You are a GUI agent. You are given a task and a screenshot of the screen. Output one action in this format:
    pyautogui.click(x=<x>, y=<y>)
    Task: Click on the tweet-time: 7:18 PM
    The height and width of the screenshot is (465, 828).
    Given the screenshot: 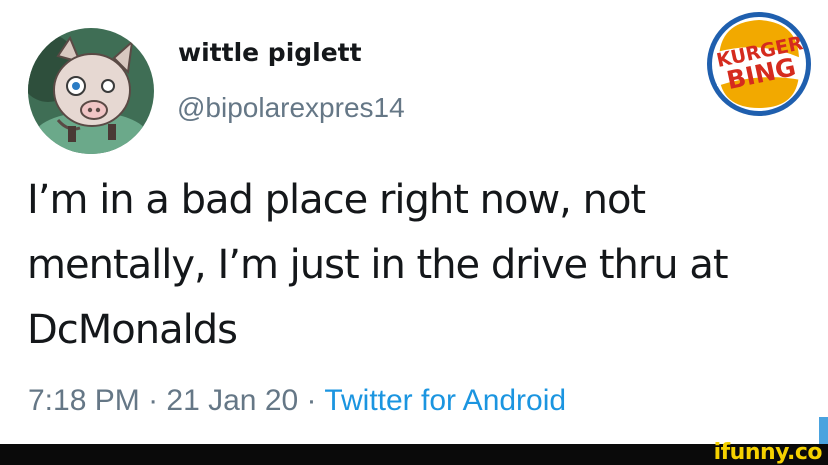 What is the action you would take?
    pyautogui.click(x=84, y=400)
    